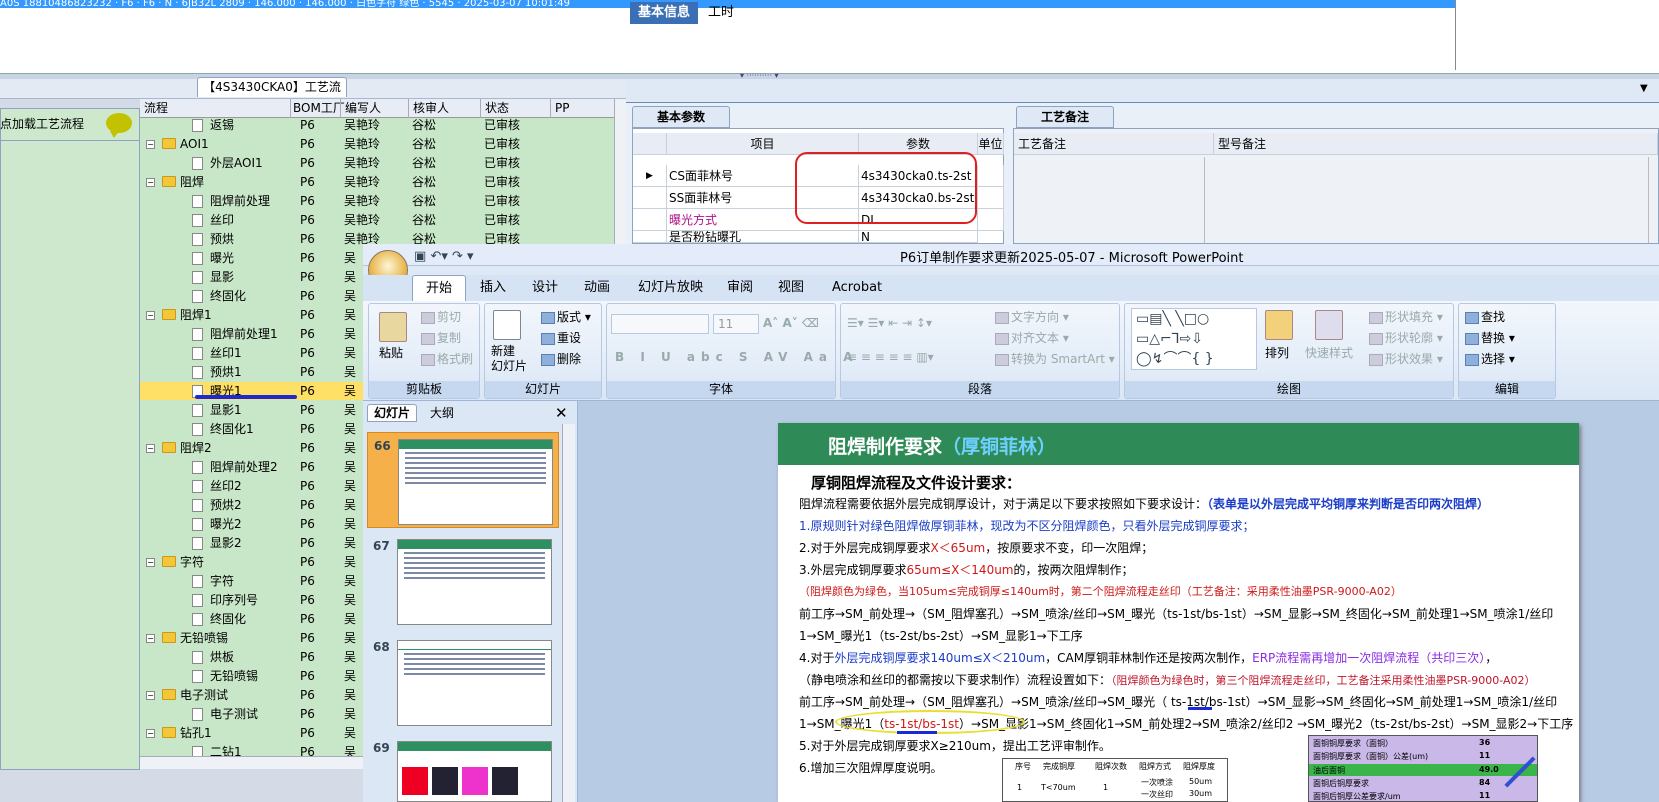 This screenshot has width=1659, height=802. I want to click on col-header-pp: PP, so click(559, 108).